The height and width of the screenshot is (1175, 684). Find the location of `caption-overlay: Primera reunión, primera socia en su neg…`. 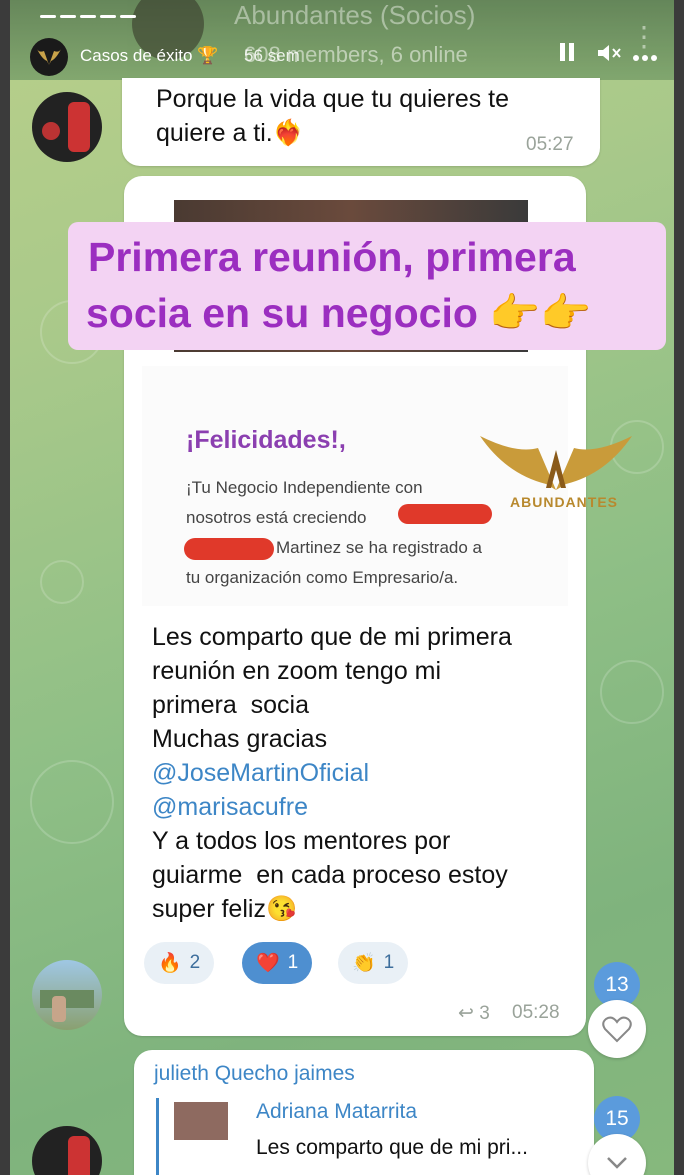

caption-overlay: Primera reunión, primera socia en su neg… is located at coordinates (367, 286).